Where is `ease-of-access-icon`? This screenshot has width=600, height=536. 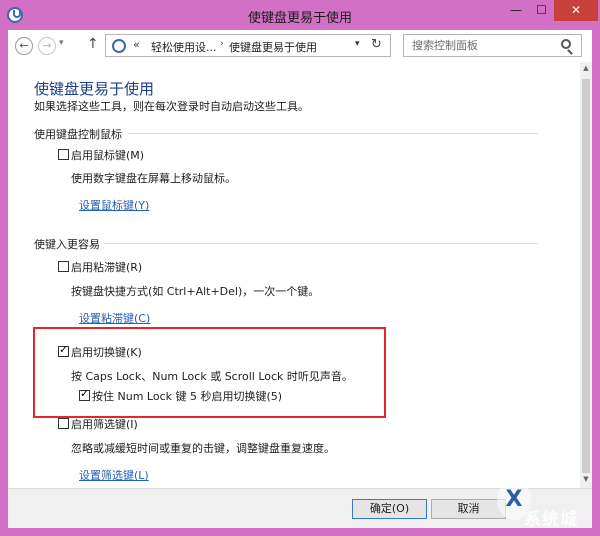 ease-of-access-icon is located at coordinates (119, 46).